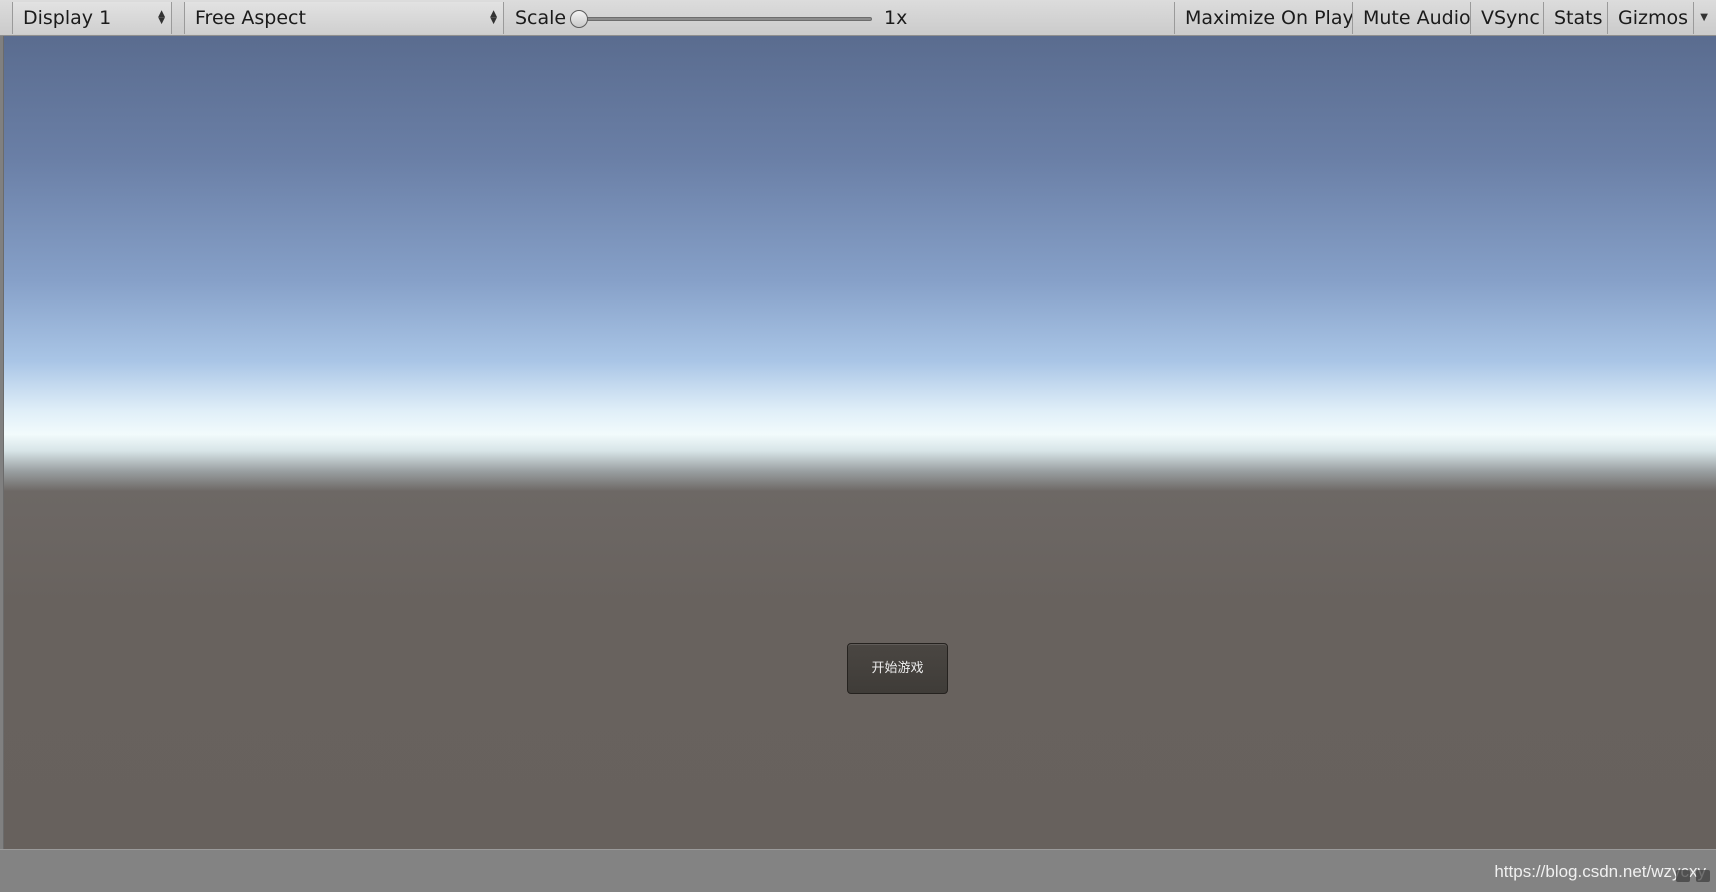 The width and height of the screenshot is (1716, 892). Describe the element at coordinates (1411, 18) in the screenshot. I see `mute-audio-button: Mute Audio` at that location.